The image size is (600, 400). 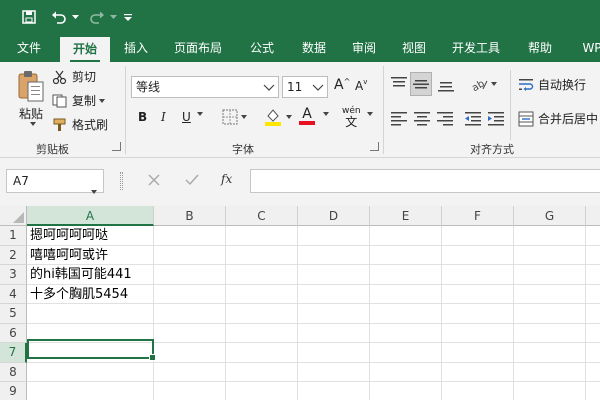 What do you see at coordinates (13, 333) in the screenshot?
I see `row-header: 6` at bounding box center [13, 333].